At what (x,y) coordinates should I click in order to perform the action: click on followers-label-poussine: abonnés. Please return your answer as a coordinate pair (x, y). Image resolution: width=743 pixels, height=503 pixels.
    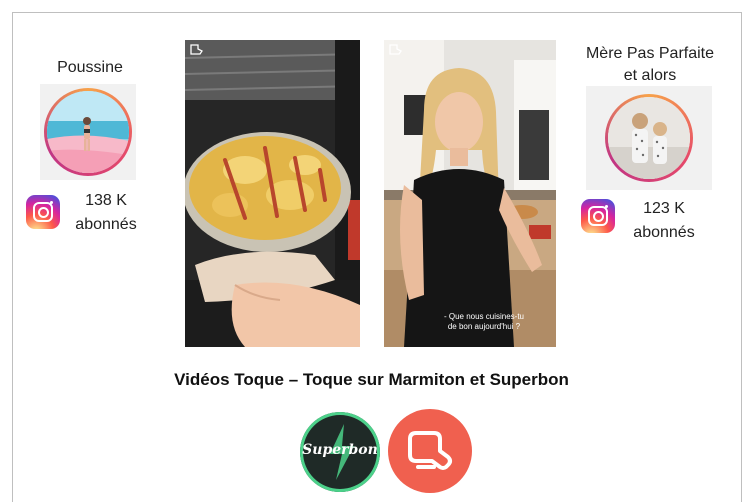
    Looking at the image, I should click on (106, 224).